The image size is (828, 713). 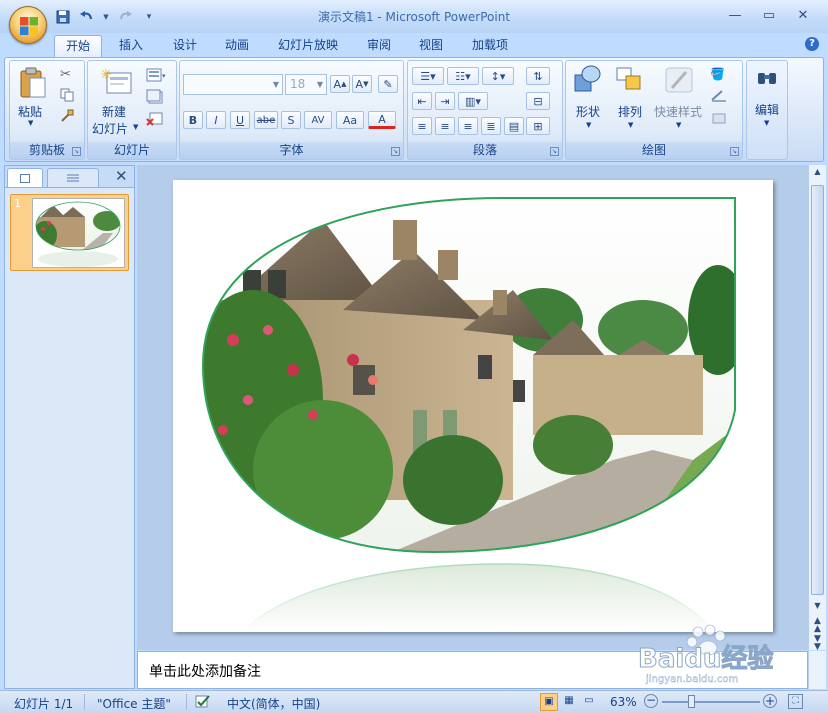 What do you see at coordinates (538, 126) in the screenshot?
I see `smartart-button: ⊞` at bounding box center [538, 126].